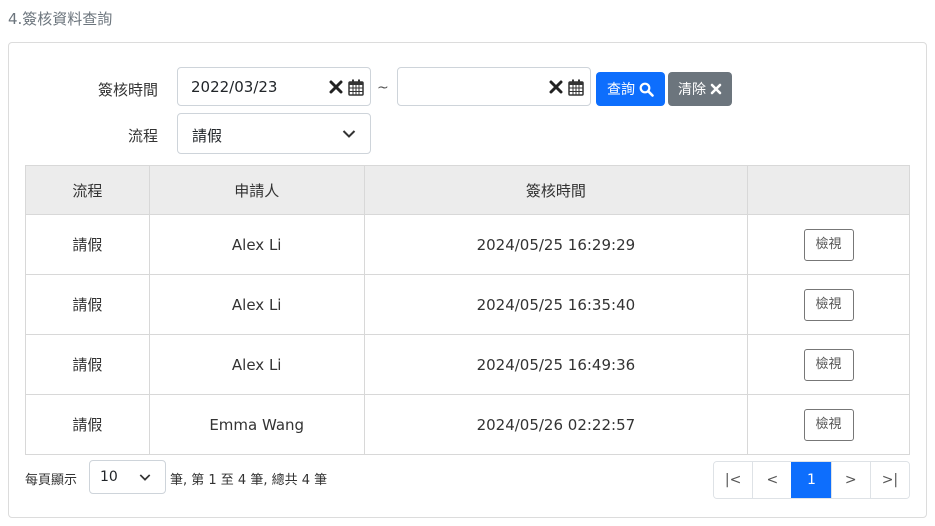 This screenshot has height=526, width=935. I want to click on calendar-from-icon, so click(356, 87).